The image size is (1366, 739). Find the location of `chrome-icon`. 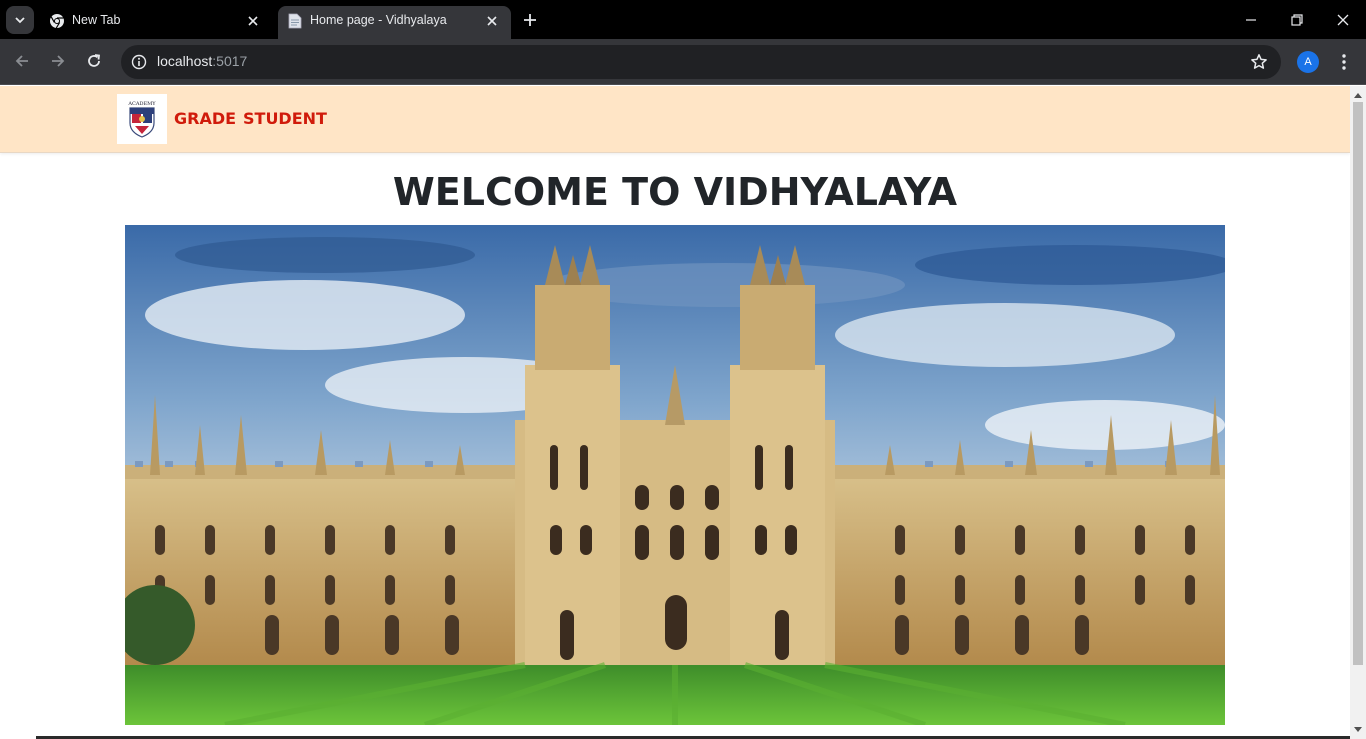

chrome-icon is located at coordinates (57, 21).